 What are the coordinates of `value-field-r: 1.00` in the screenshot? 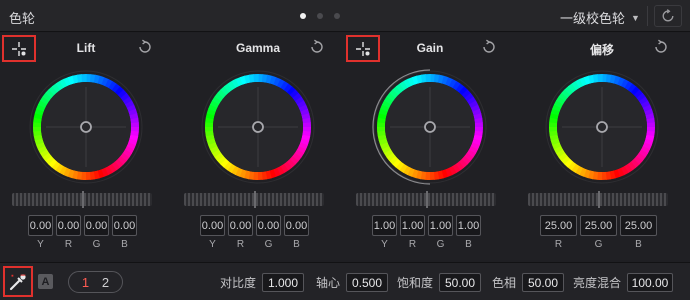 It's located at (412, 225).